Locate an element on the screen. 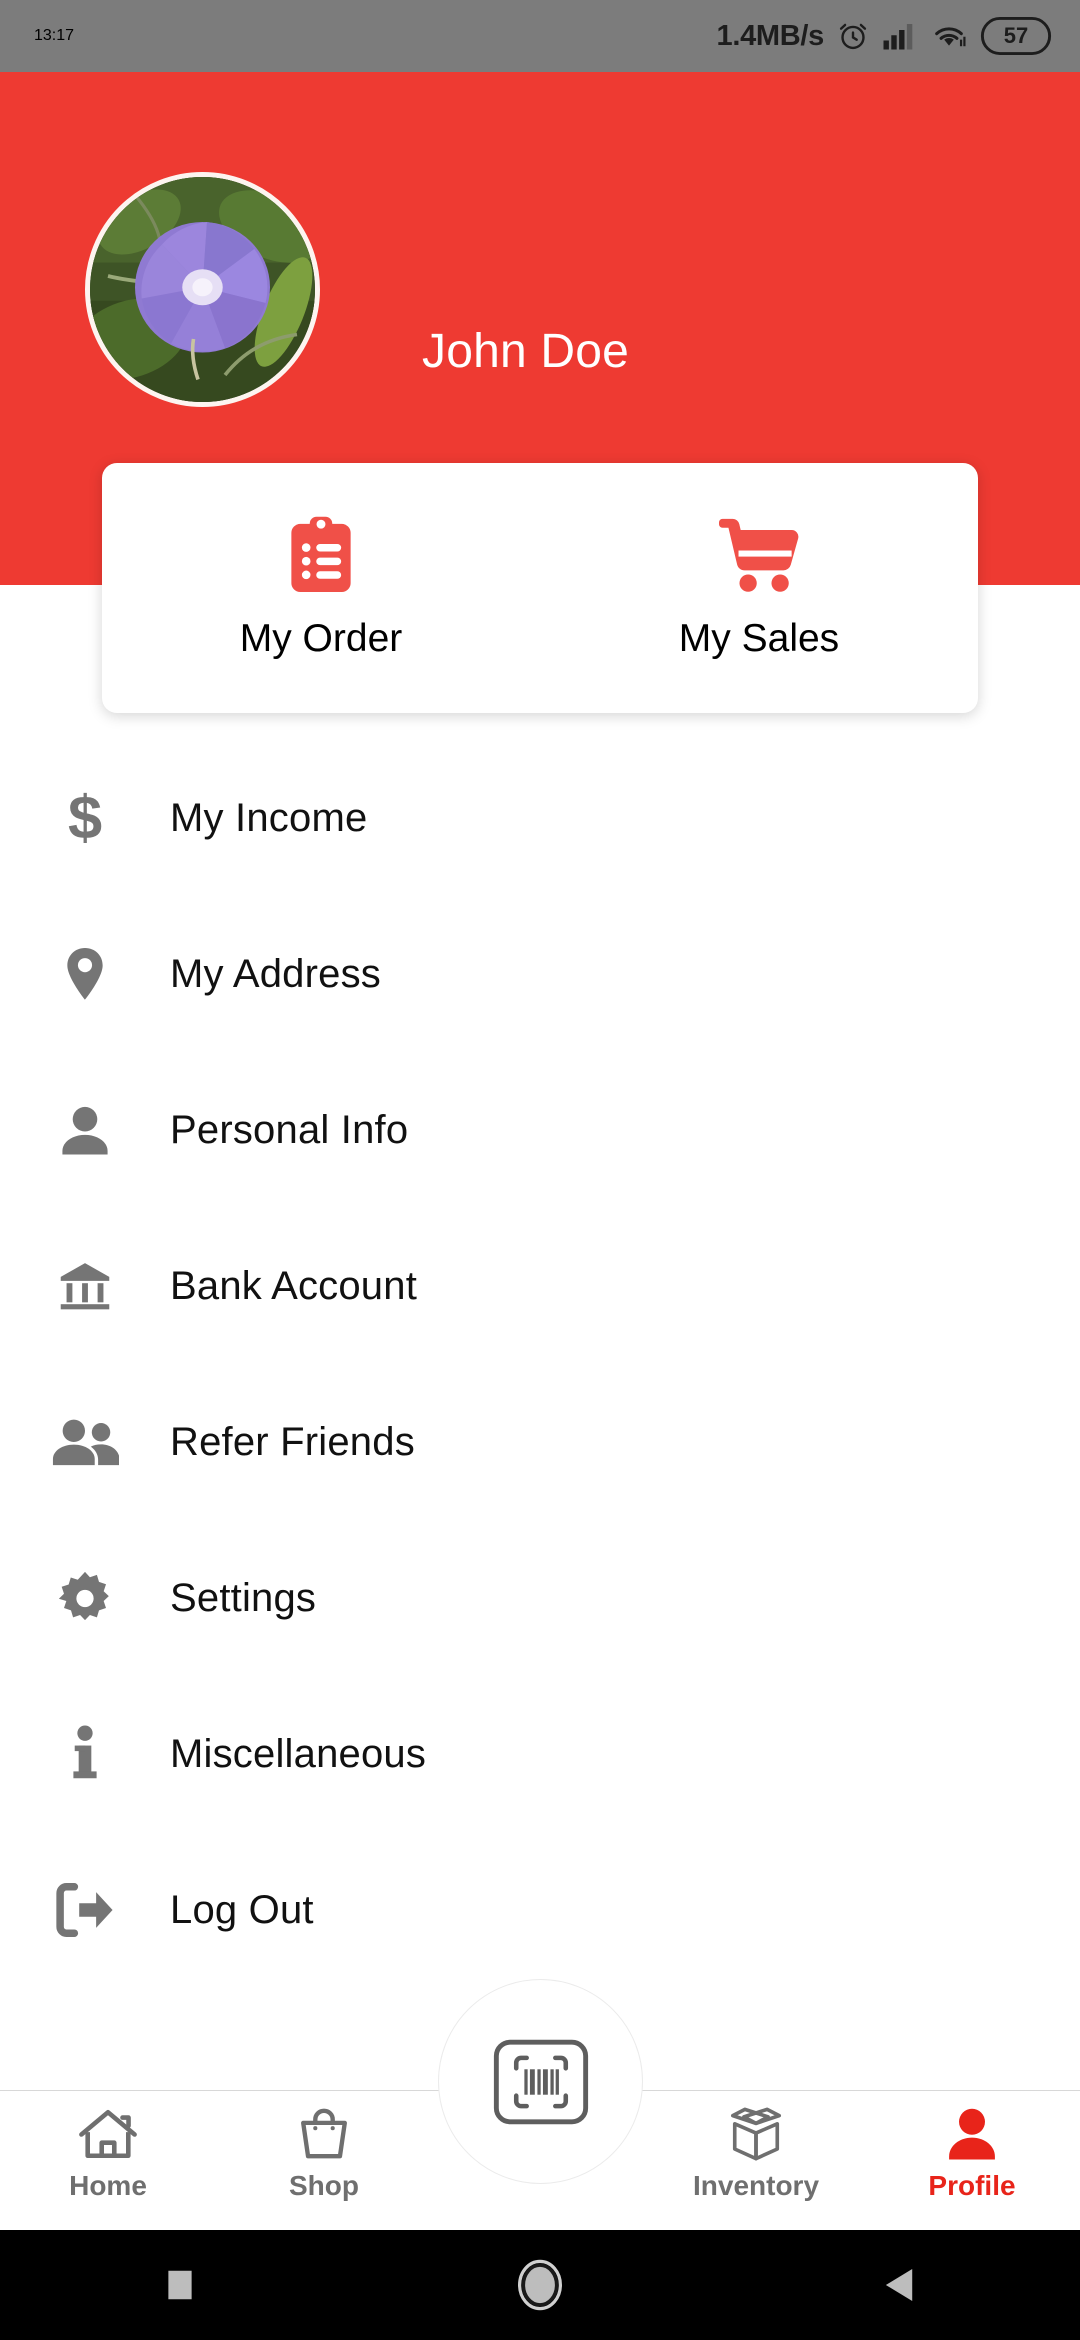  menu-item-label: Personal Info is located at coordinates (289, 1129).